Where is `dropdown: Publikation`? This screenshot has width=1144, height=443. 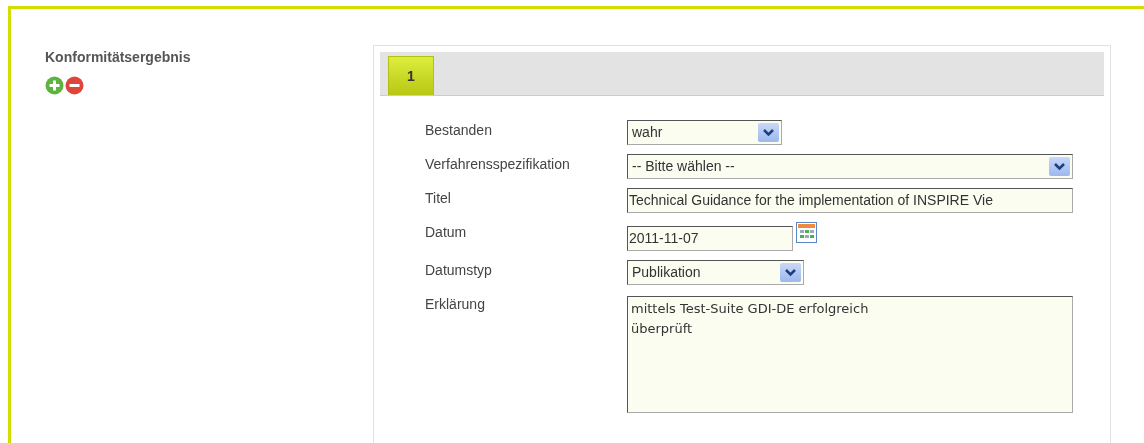
dropdown: Publikation is located at coordinates (715, 272).